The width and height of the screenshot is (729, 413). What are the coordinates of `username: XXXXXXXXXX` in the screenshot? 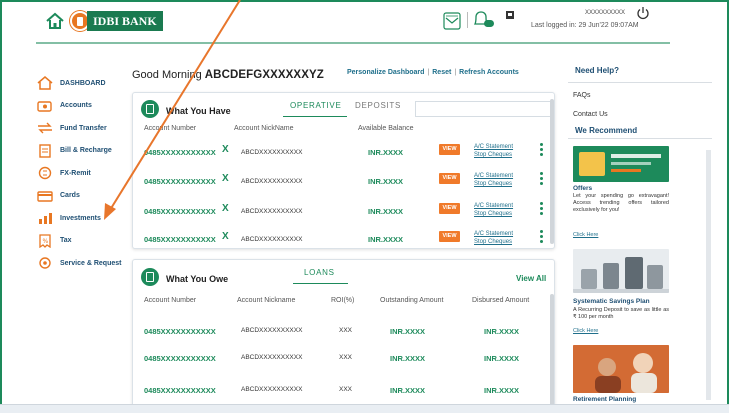 It's located at (605, 13).